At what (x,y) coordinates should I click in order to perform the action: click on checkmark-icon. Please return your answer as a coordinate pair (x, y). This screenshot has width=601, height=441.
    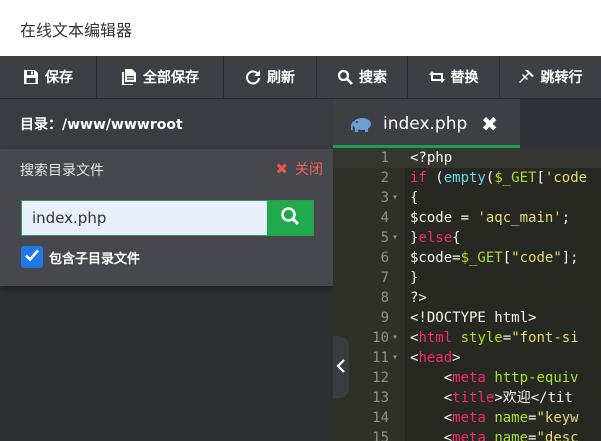
    Looking at the image, I should click on (32, 257).